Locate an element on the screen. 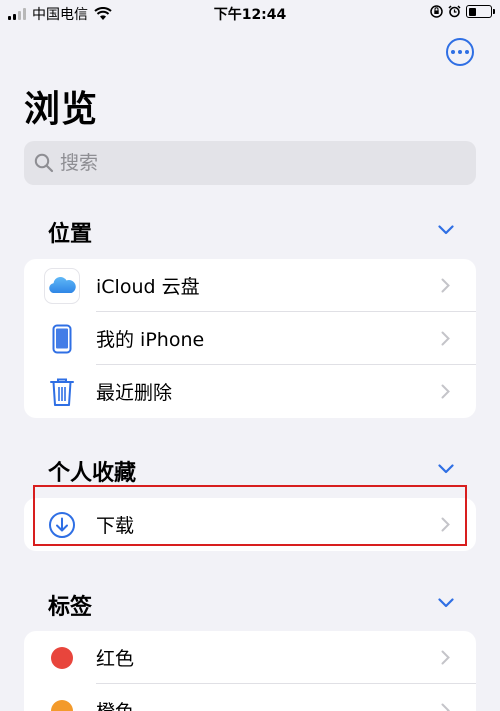 The height and width of the screenshot is (711, 500). location-label: 最近删除 is located at coordinates (134, 393).